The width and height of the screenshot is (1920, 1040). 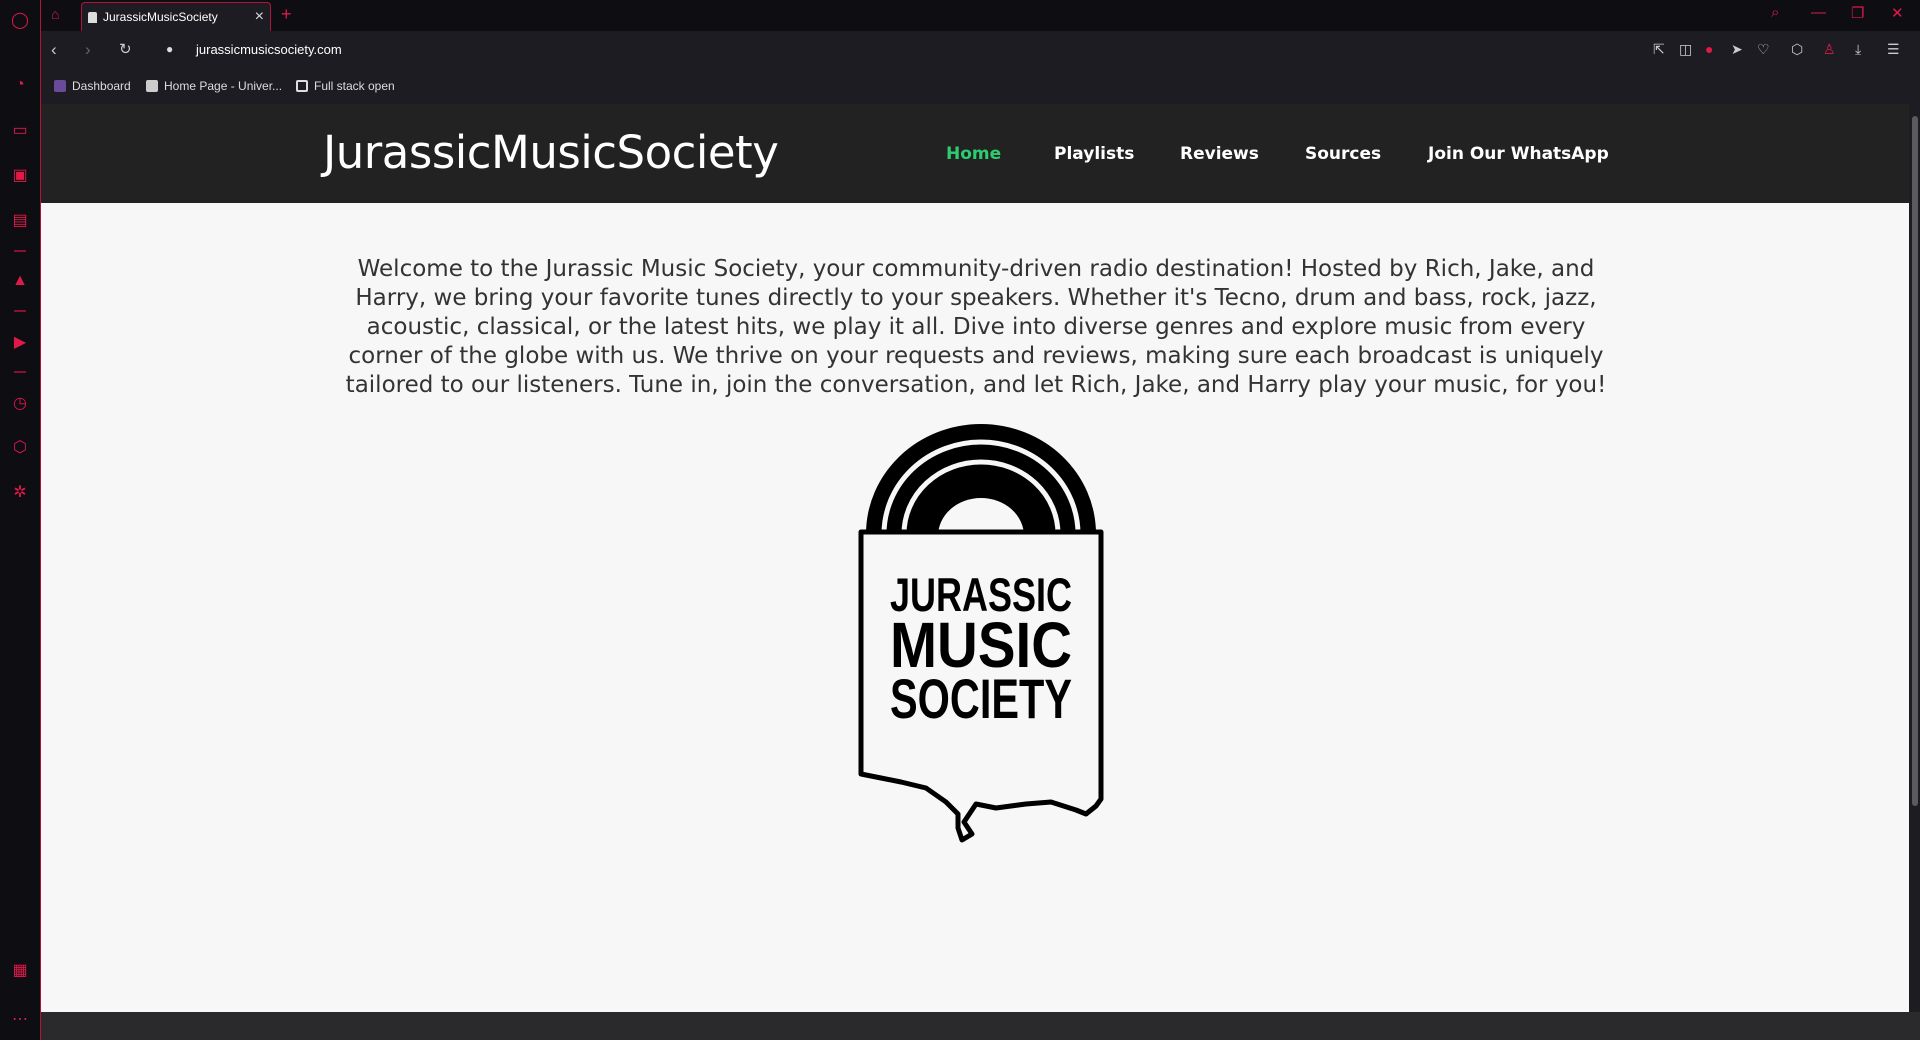 What do you see at coordinates (1797, 49) in the screenshot?
I see `extensions-toolbar-icon: ⬡` at bounding box center [1797, 49].